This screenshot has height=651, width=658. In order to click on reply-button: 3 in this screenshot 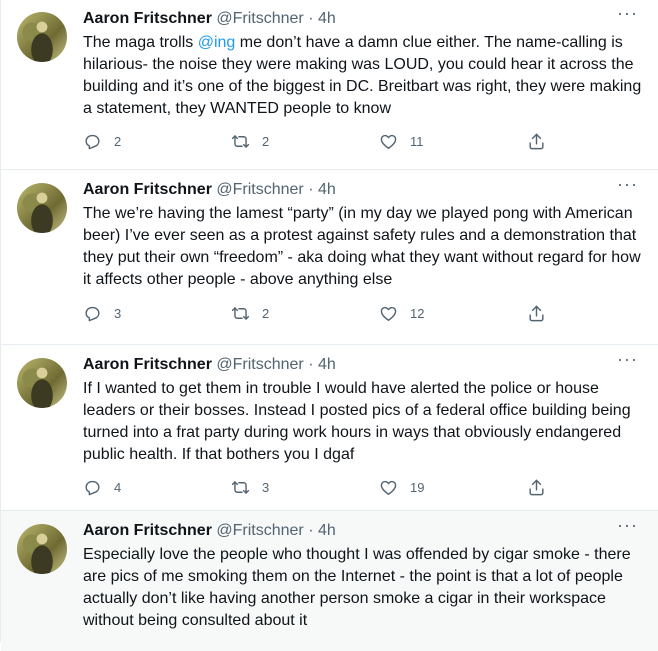, I will do `click(102, 313)`.